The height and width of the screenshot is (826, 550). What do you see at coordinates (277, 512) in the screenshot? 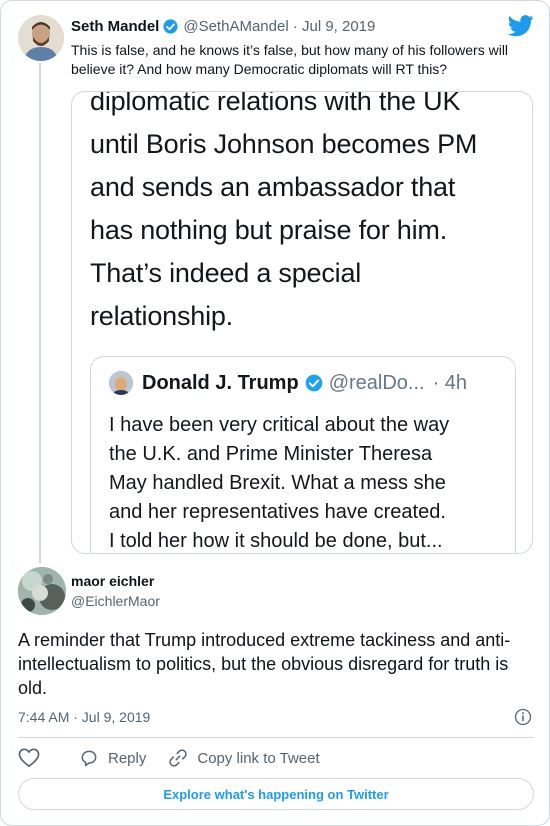
I see `quoted-text-line: and her representatives have created.` at bounding box center [277, 512].